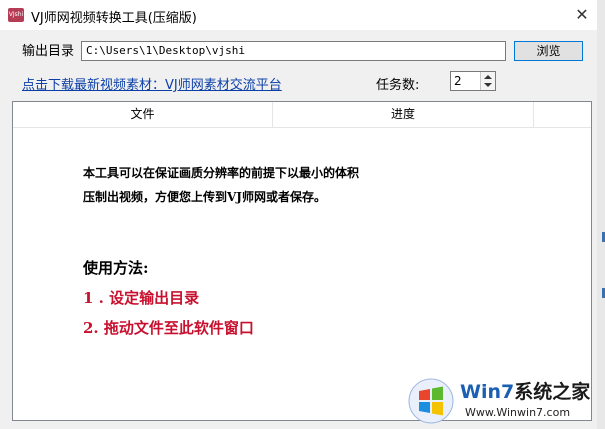 This screenshot has width=605, height=429. Describe the element at coordinates (143, 114) in the screenshot. I see `column-header-file: 文件` at that location.